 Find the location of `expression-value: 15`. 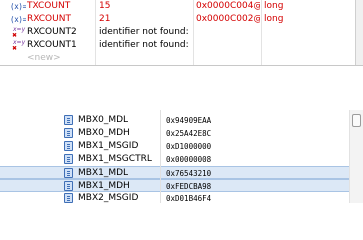

expression-value: 15 is located at coordinates (105, 6).